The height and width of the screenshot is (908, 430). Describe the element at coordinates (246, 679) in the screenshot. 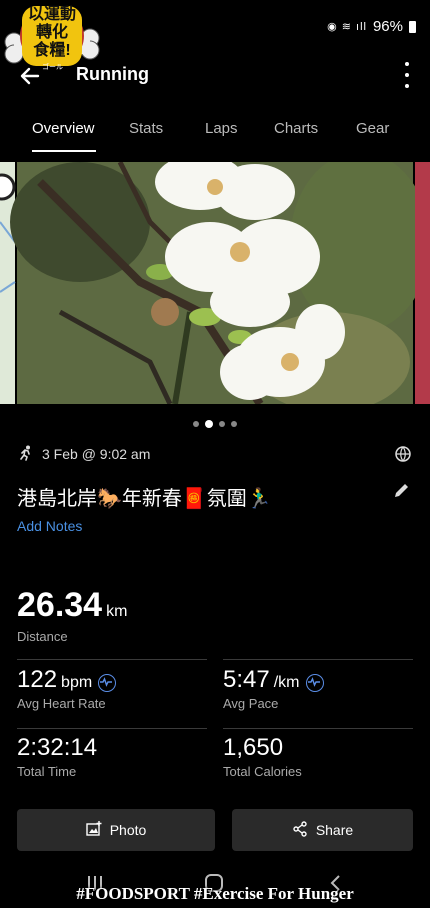

I see `pace-value: 5:47` at that location.